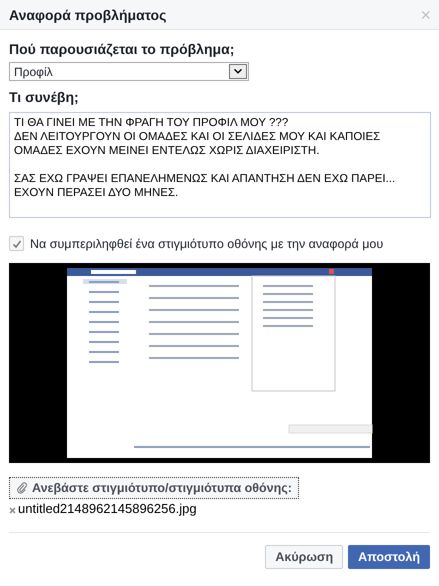 This screenshot has height=586, width=439. What do you see at coordinates (12, 510) in the screenshot?
I see `remove-icon` at bounding box center [12, 510].